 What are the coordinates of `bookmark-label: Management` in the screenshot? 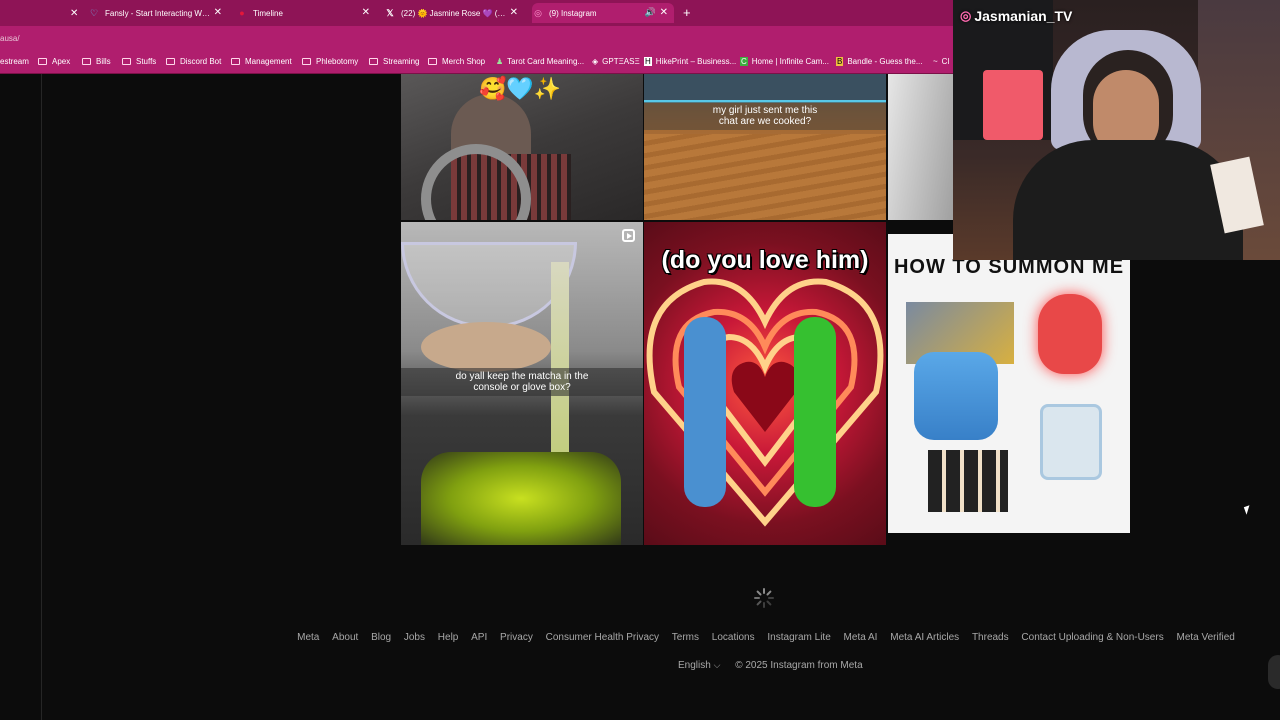 It's located at (268, 61).